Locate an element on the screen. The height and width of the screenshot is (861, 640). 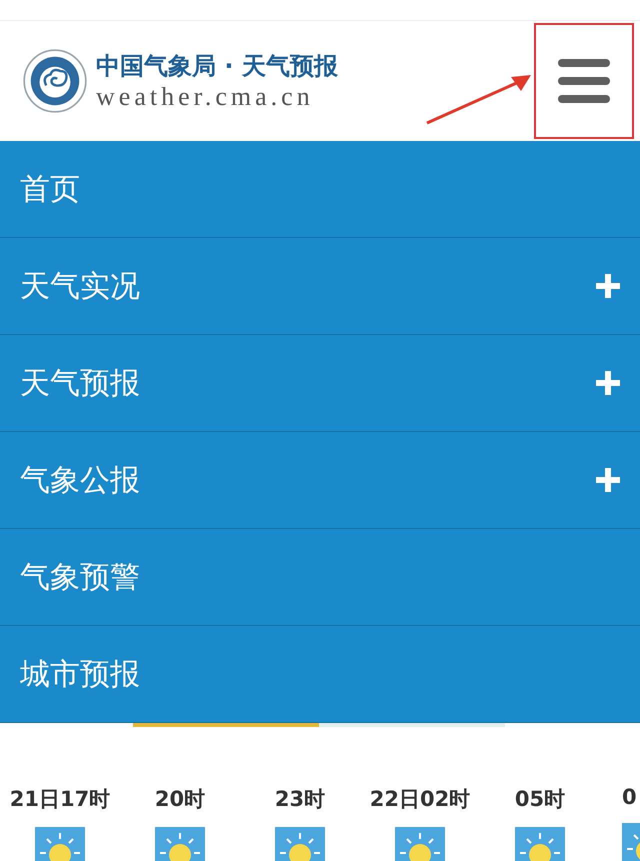
hour-label: 20时 is located at coordinates (180, 799).